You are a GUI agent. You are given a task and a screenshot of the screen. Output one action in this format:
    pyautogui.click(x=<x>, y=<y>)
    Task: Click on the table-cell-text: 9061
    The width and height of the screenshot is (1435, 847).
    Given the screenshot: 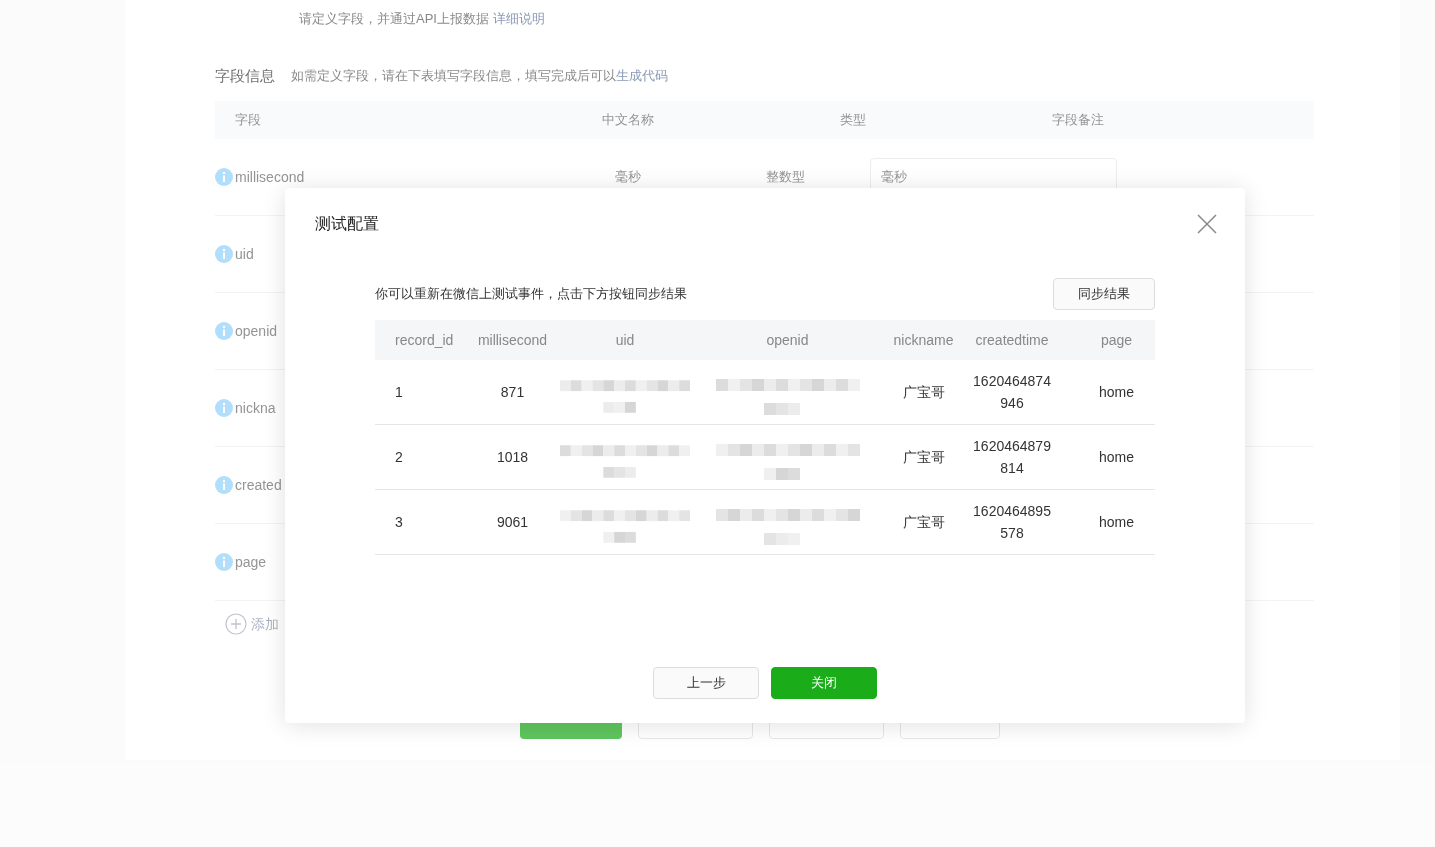 What is the action you would take?
    pyautogui.click(x=512, y=522)
    